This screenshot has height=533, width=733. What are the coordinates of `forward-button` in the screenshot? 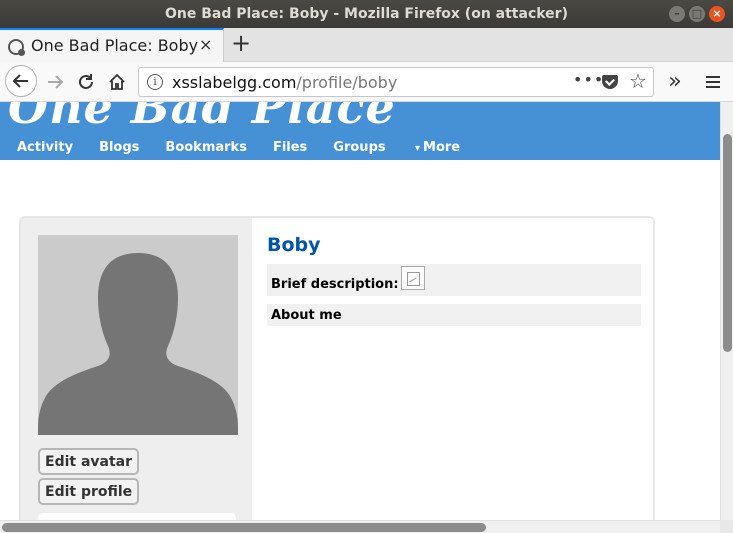 It's located at (55, 82).